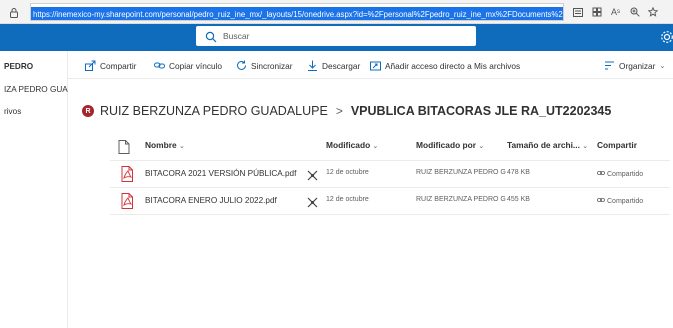  What do you see at coordinates (617, 145) in the screenshot?
I see `column-share-label: Compartir` at bounding box center [617, 145].